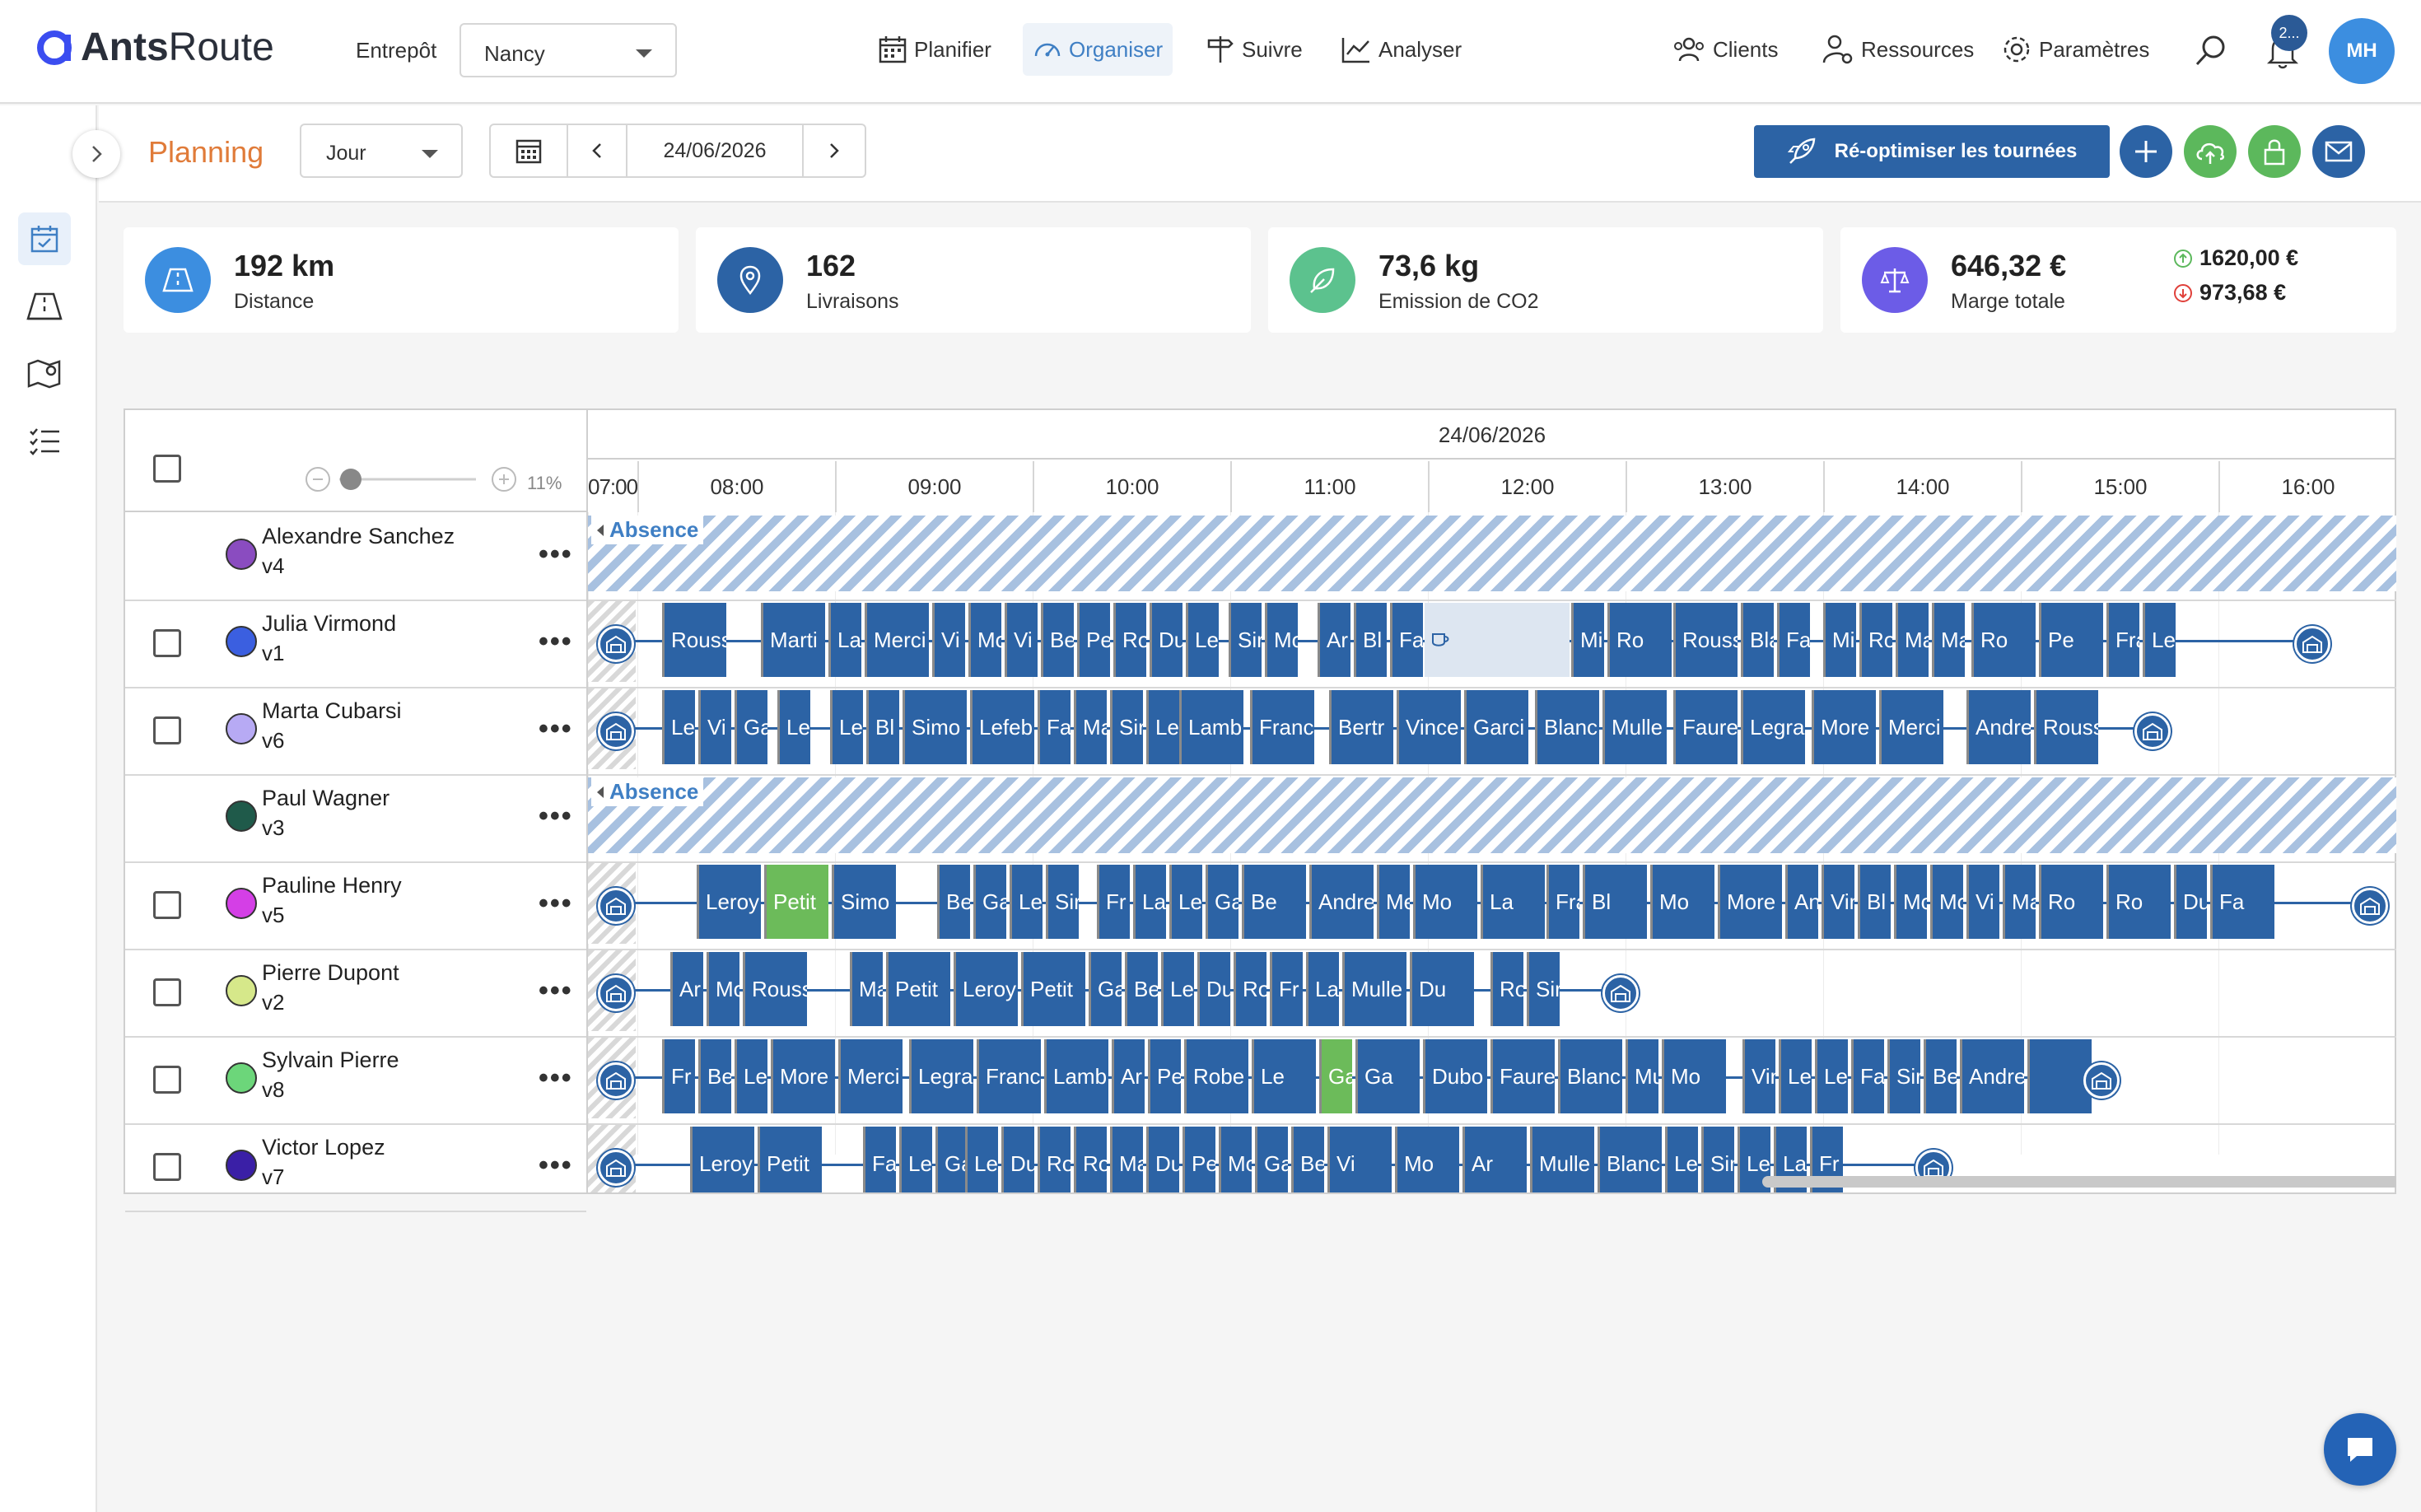 The width and height of the screenshot is (2421, 1512). Describe the element at coordinates (1361, 727) in the screenshot. I see `delivery-task: Bertr` at that location.